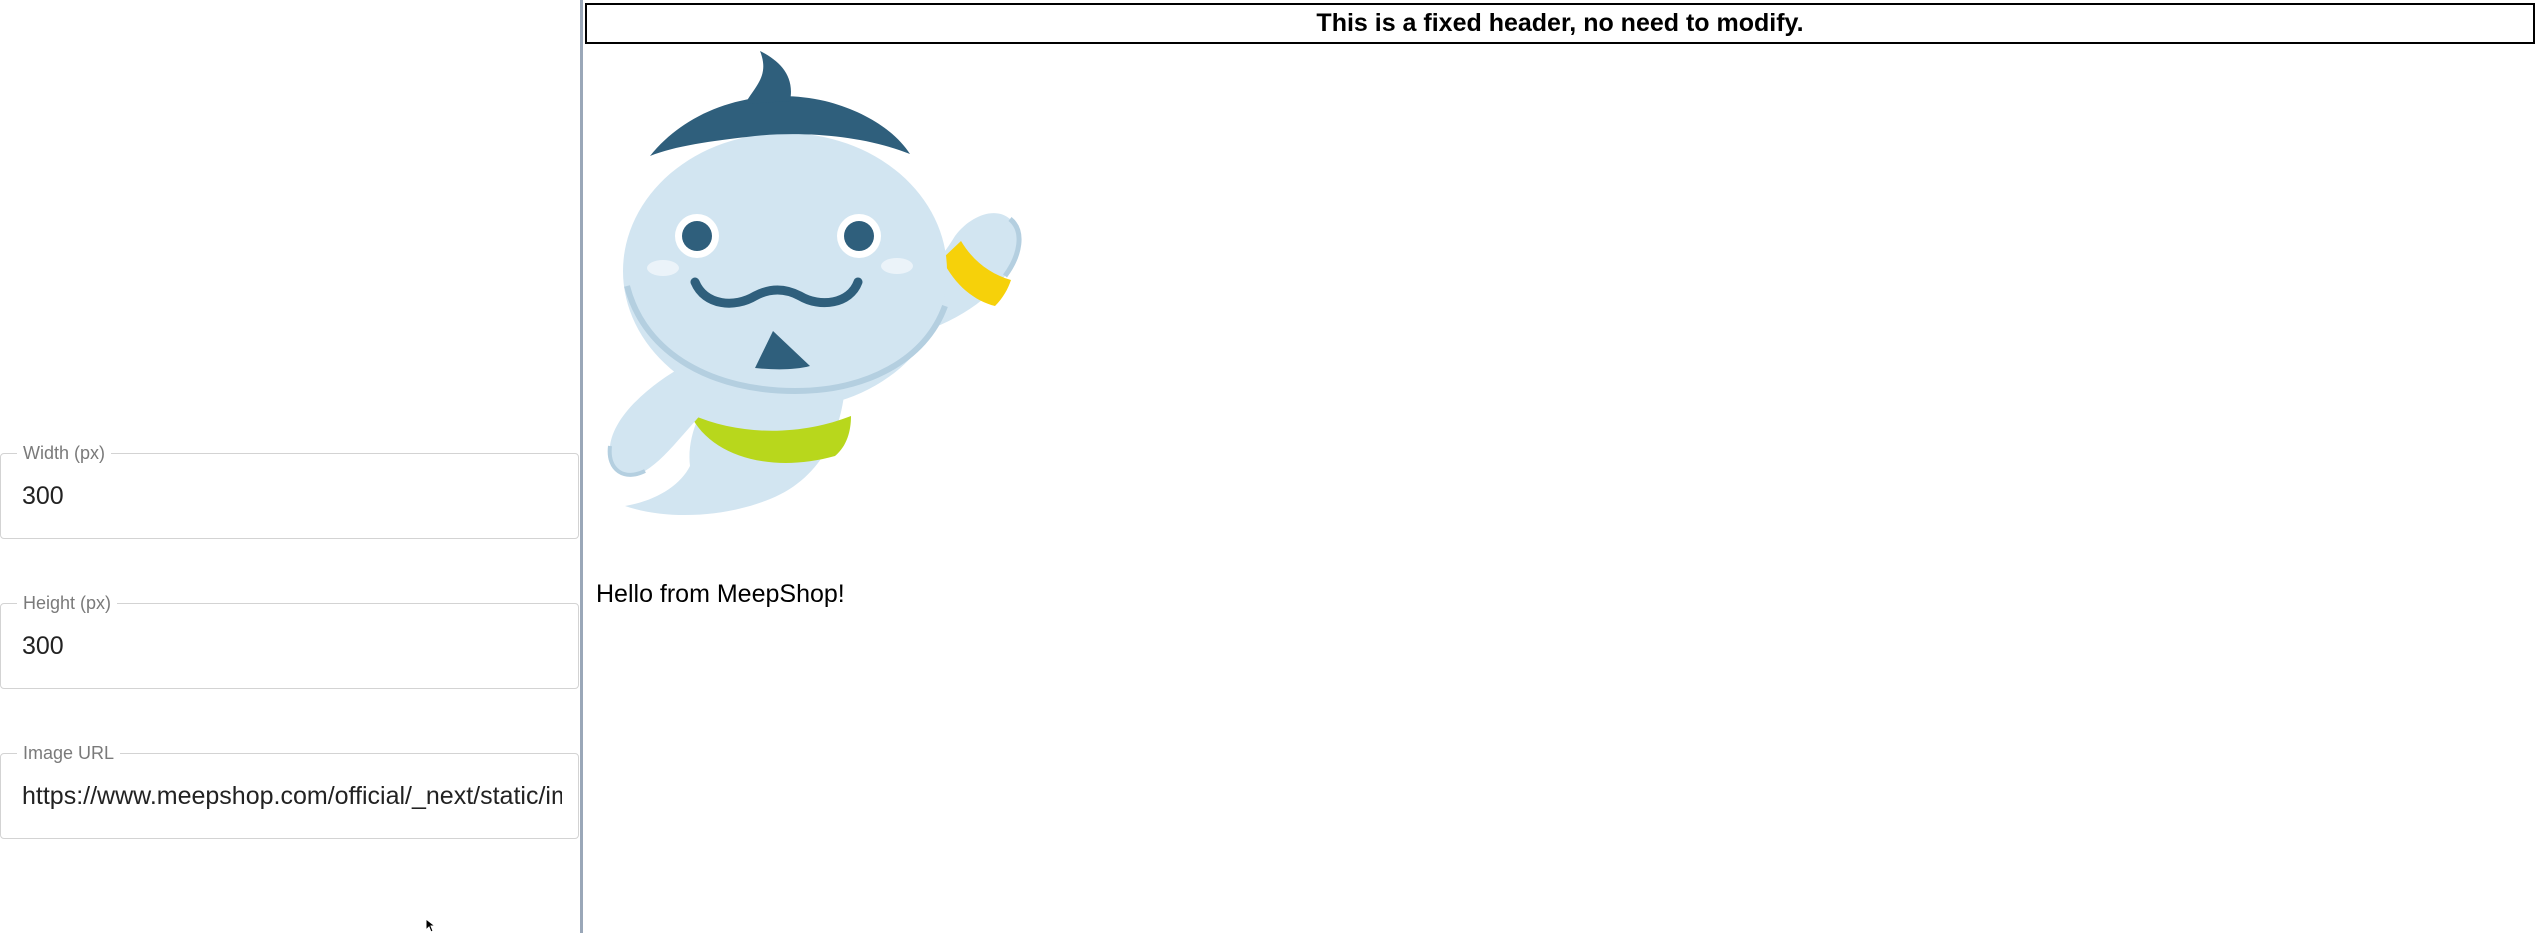 Image resolution: width=2538 pixels, height=933 pixels. What do you see at coordinates (859, 236) in the screenshot?
I see `mascot-right-eye` at bounding box center [859, 236].